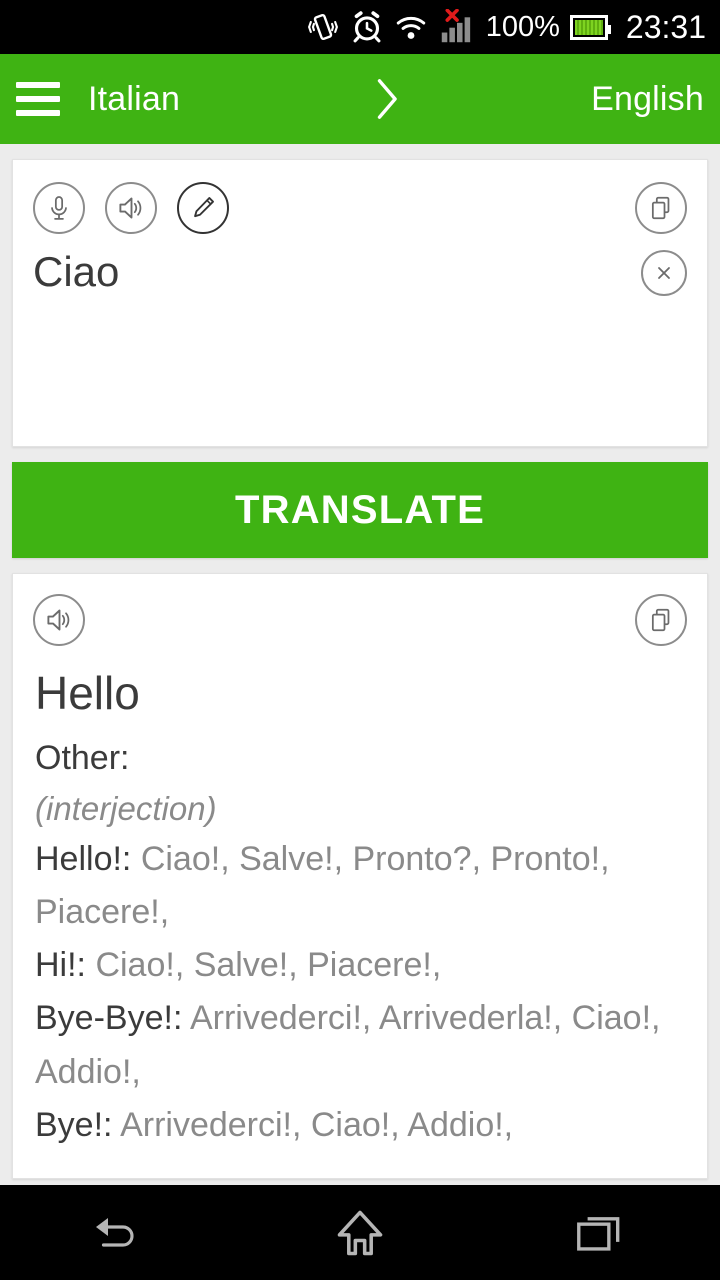 This screenshot has width=720, height=1280. Describe the element at coordinates (38, 99) in the screenshot. I see `hamburger-menu-icon` at that location.